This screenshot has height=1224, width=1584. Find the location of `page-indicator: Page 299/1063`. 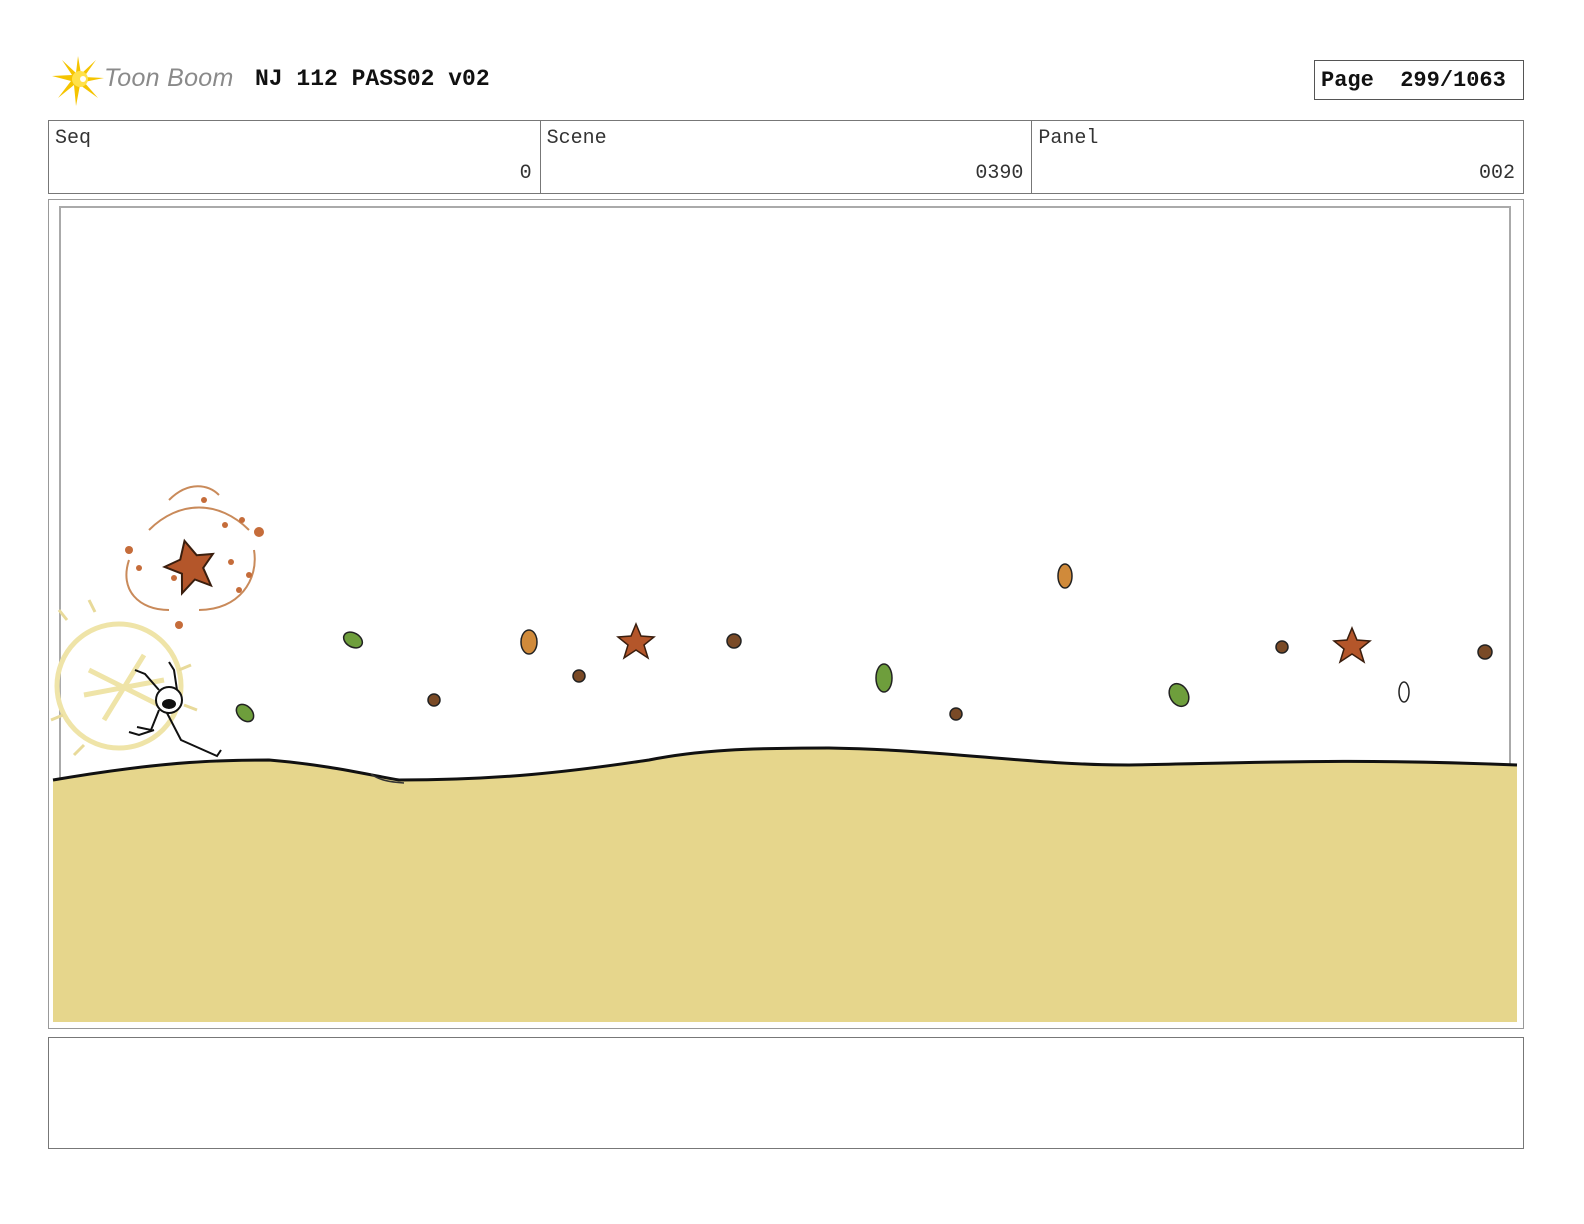

page-indicator: Page 299/1063 is located at coordinates (1419, 80).